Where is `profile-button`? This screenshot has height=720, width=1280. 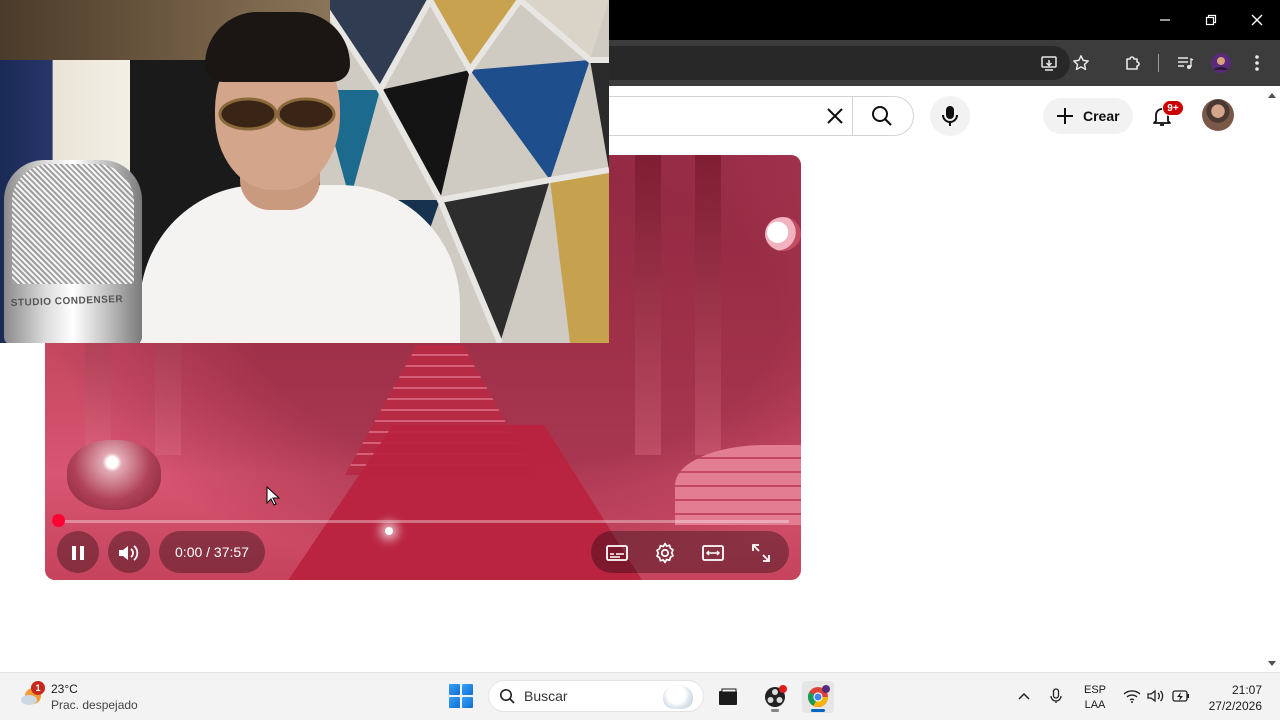 profile-button is located at coordinates (1221, 63).